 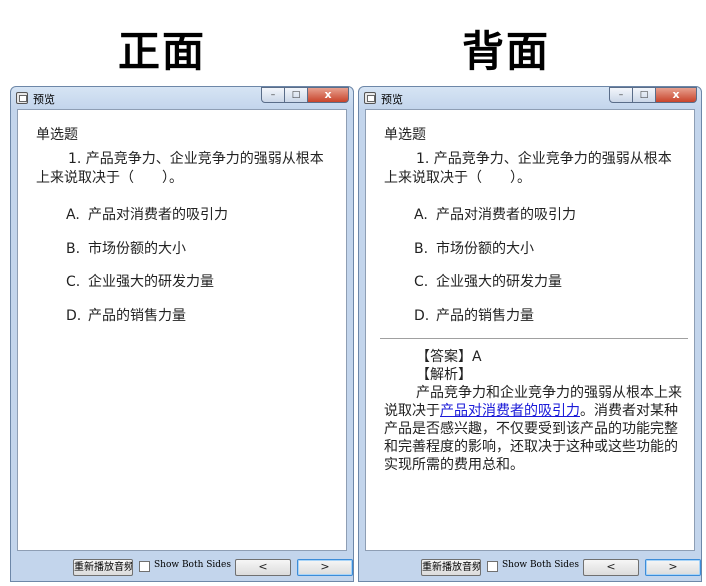 What do you see at coordinates (162, 51) in the screenshot?
I see `front-label: 正面` at bounding box center [162, 51].